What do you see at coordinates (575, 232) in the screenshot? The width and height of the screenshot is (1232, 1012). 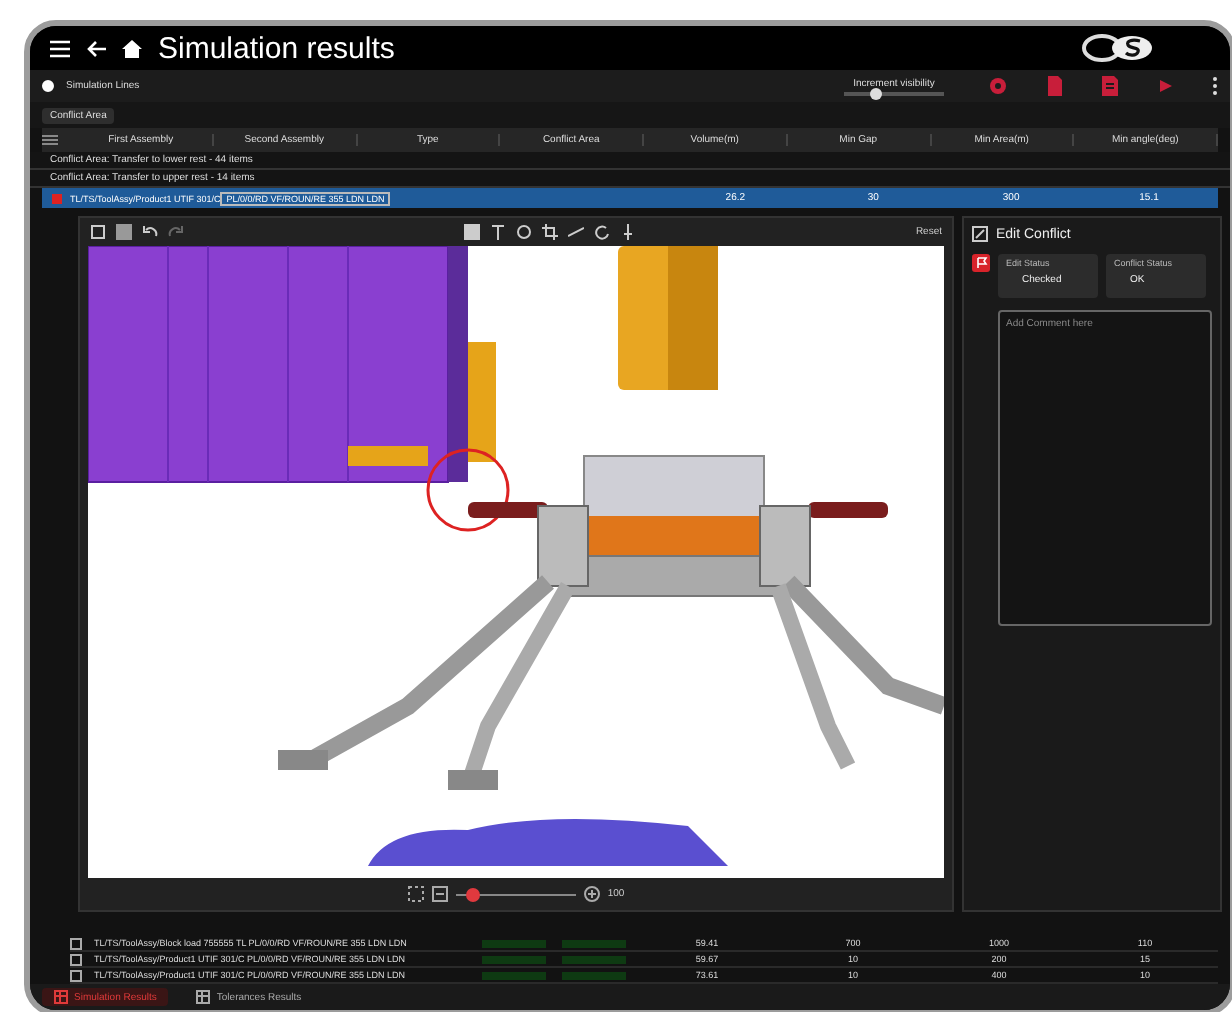 I see `measure-icon` at bounding box center [575, 232].